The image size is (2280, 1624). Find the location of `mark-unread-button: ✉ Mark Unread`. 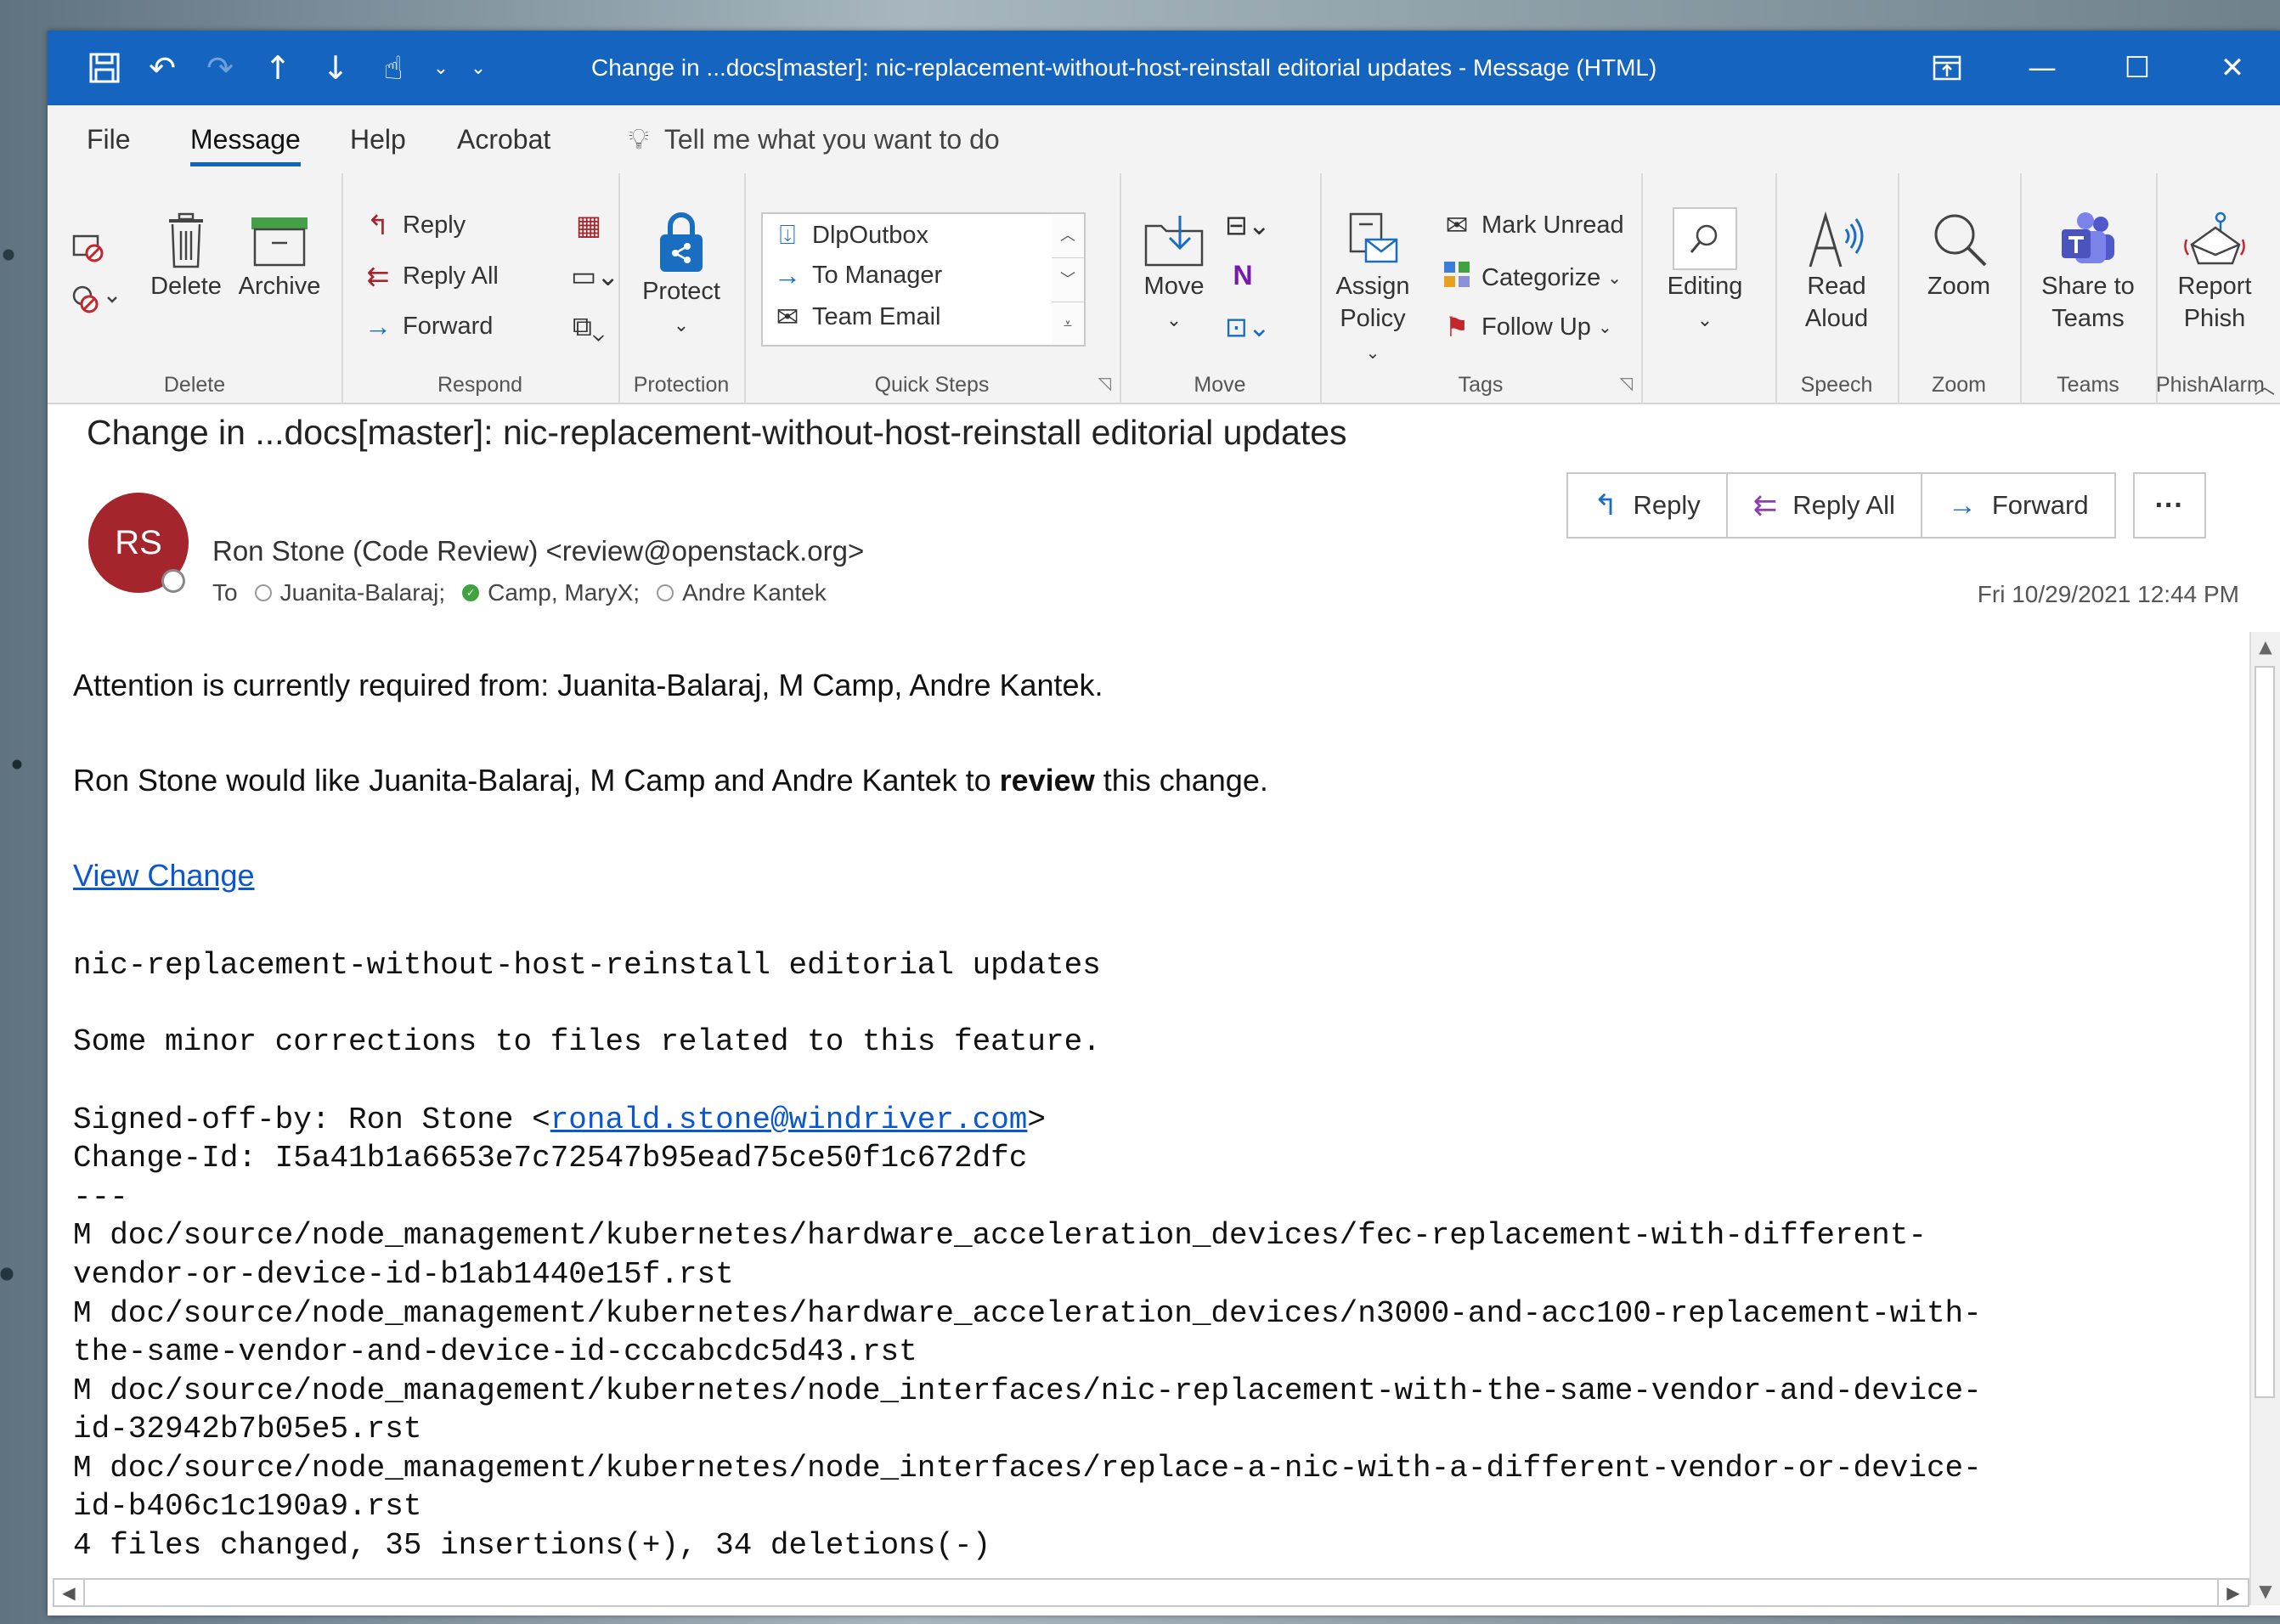

mark-unread-button: ✉ Mark Unread is located at coordinates (1531, 225).